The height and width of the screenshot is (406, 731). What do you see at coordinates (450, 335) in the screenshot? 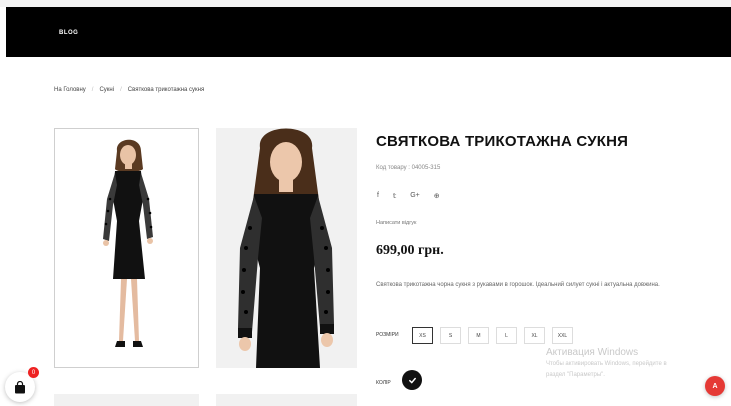
I see `size-option-s: S` at bounding box center [450, 335].